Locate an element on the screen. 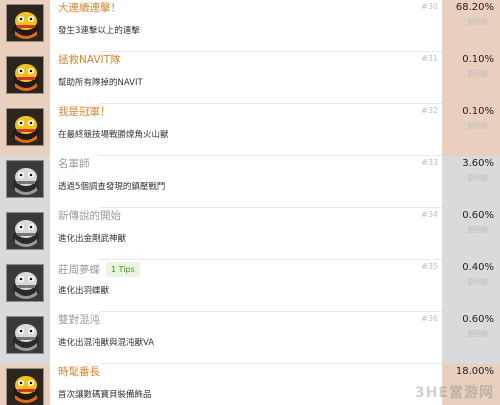 This screenshot has width=500, height=405. achievement-body: 大連續連擊！ 發生3連擊以上的連擊 #30 is located at coordinates (246, 26).